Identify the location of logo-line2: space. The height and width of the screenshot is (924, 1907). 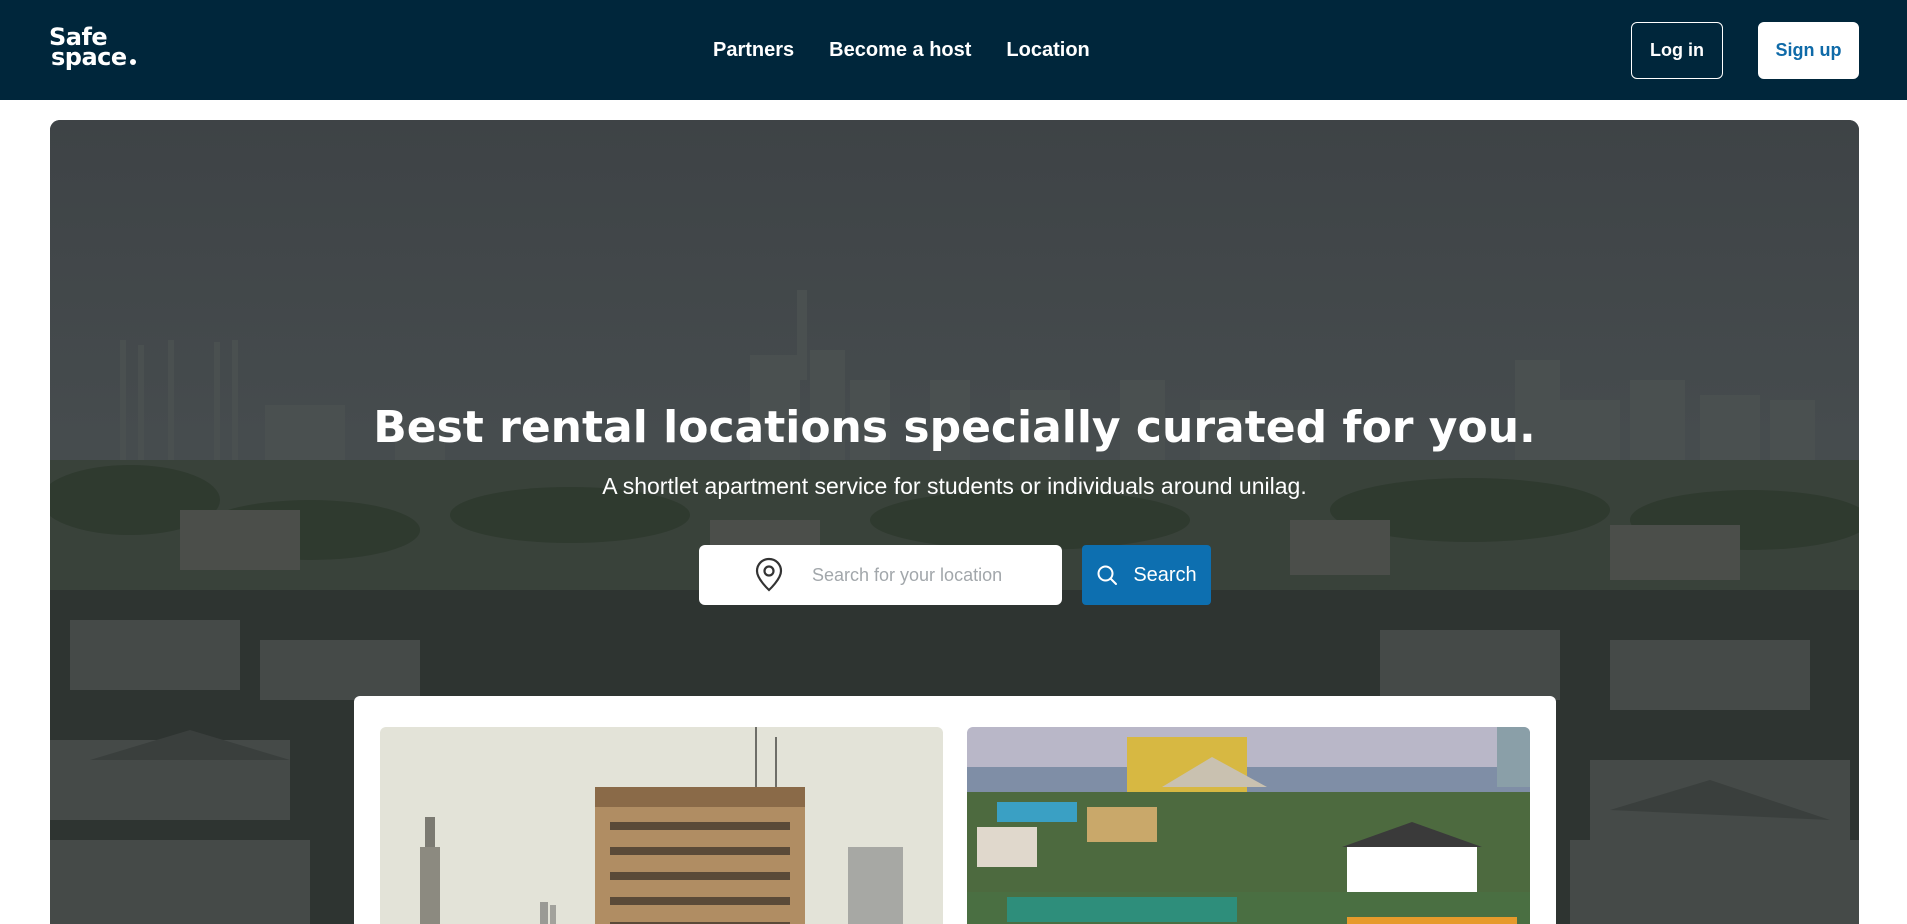
(89, 57).